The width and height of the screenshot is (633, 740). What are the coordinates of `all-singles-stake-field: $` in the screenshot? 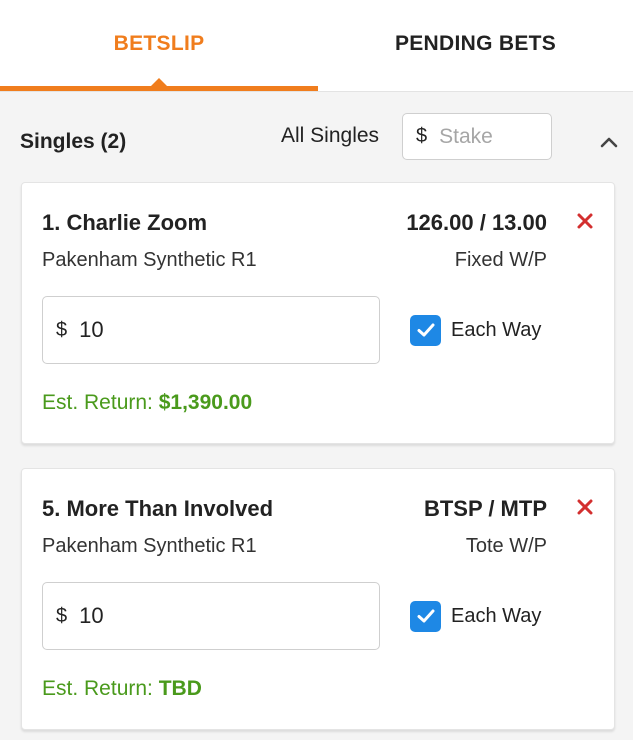 It's located at (477, 136).